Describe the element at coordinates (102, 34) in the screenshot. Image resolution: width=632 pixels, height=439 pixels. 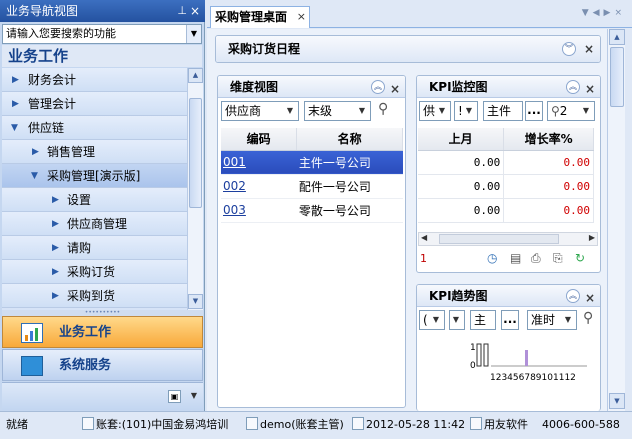
I see `function-search-input: 请输入您要搜索的功能 ▼` at that location.